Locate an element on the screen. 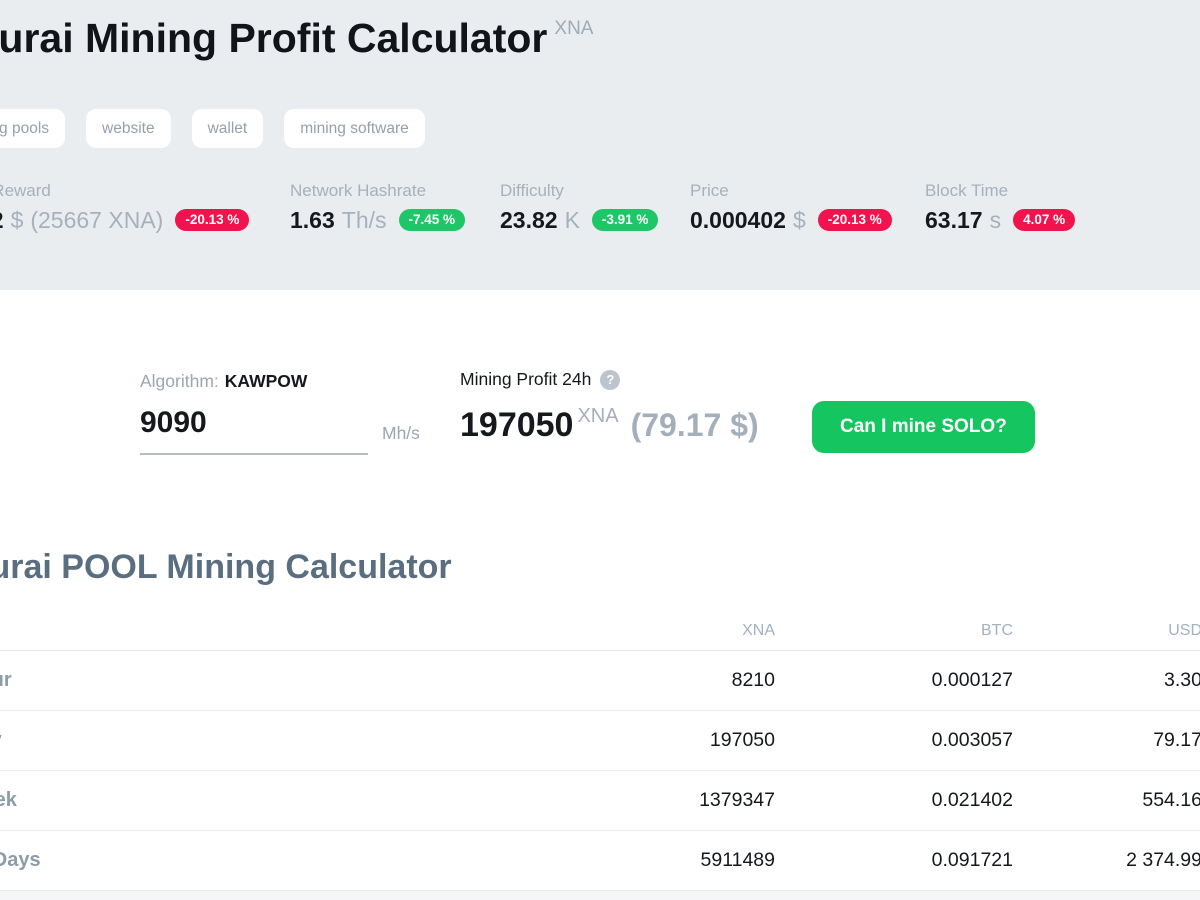 The height and width of the screenshot is (900, 1200). stat-difficulty: Difficulty 23.82 K -3.91 % is located at coordinates (595, 207).